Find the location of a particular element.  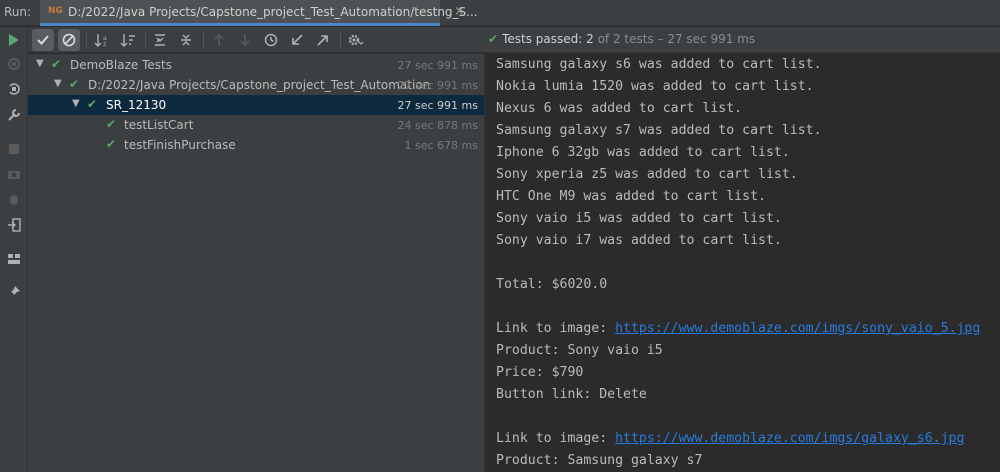

previous-failed-icon is located at coordinates (219, 40).